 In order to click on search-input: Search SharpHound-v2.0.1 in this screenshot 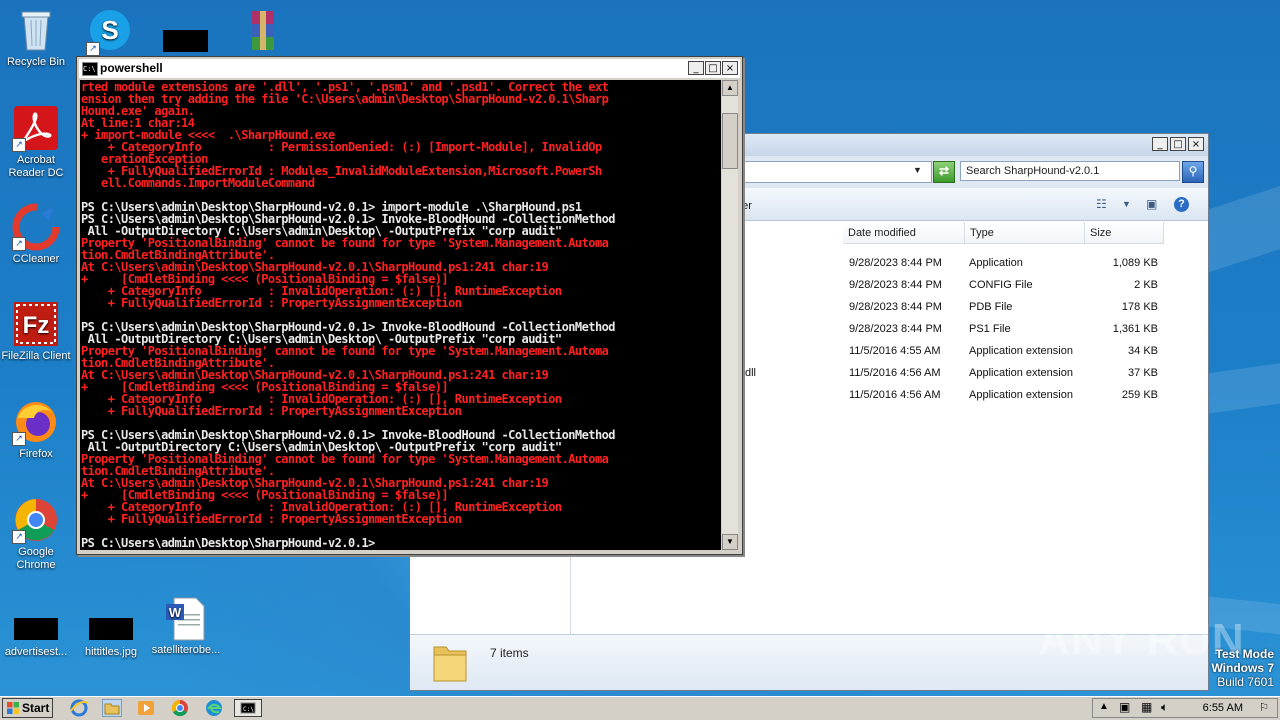, I will do `click(1070, 171)`.